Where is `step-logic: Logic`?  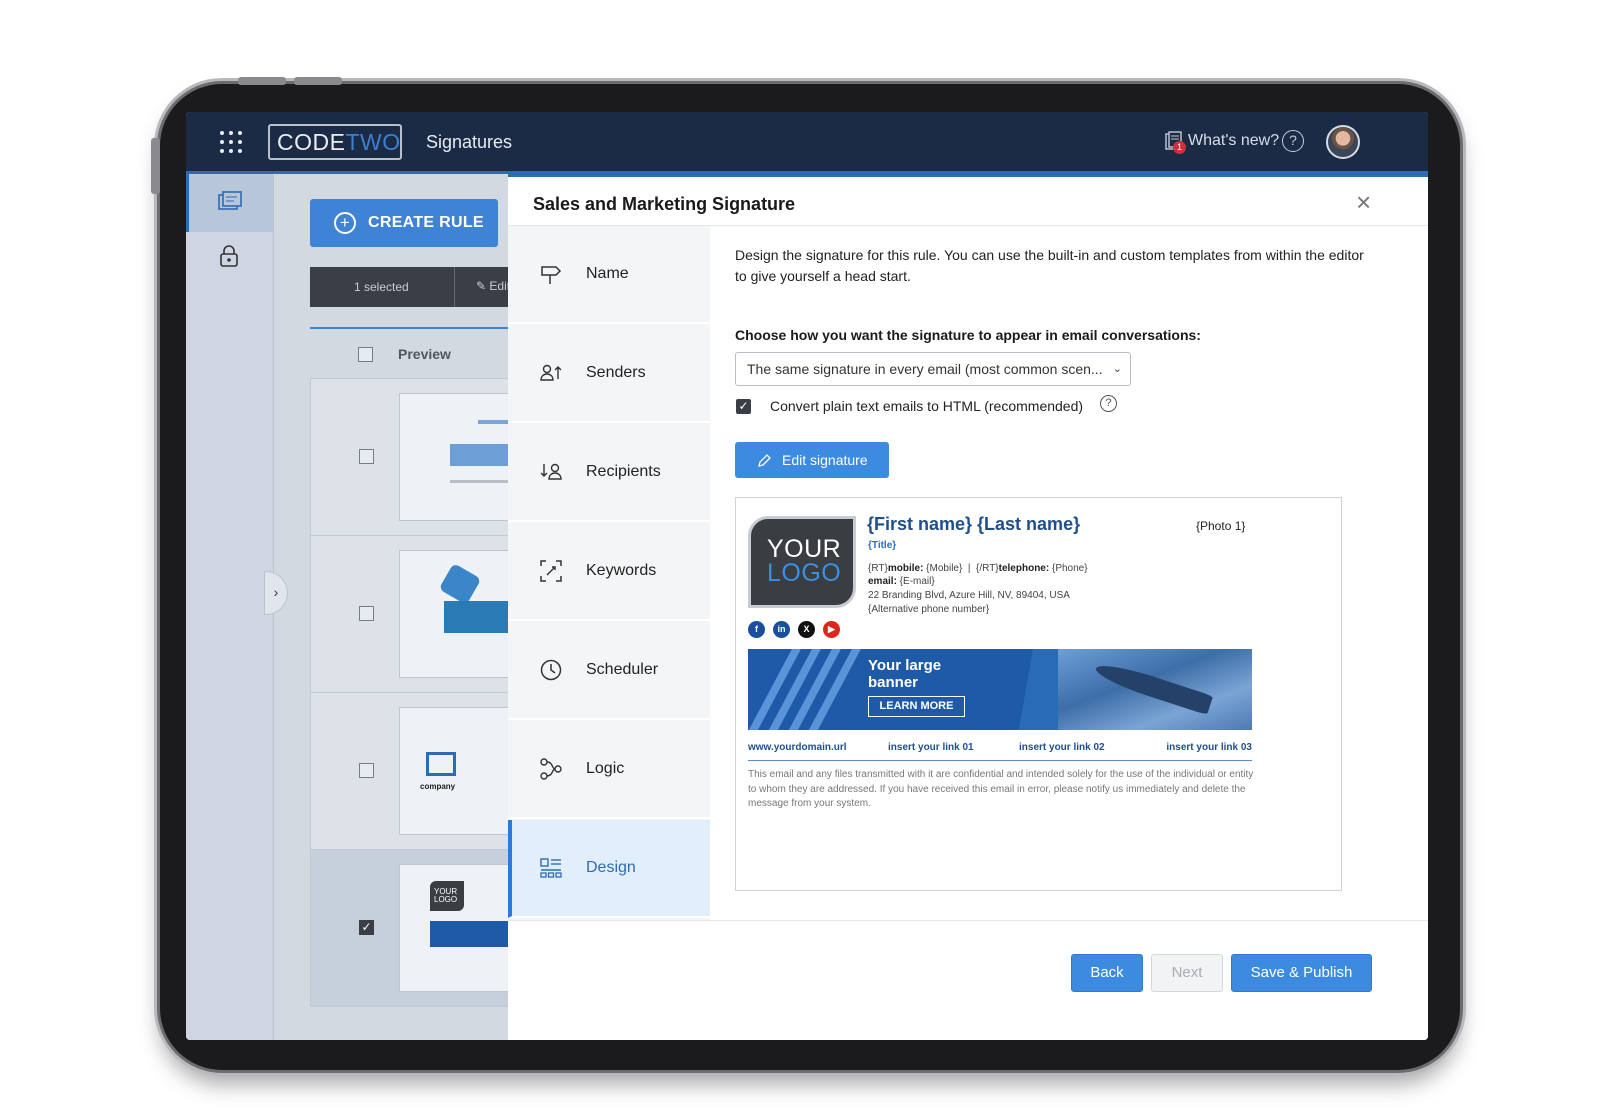
step-logic: Logic is located at coordinates (609, 770).